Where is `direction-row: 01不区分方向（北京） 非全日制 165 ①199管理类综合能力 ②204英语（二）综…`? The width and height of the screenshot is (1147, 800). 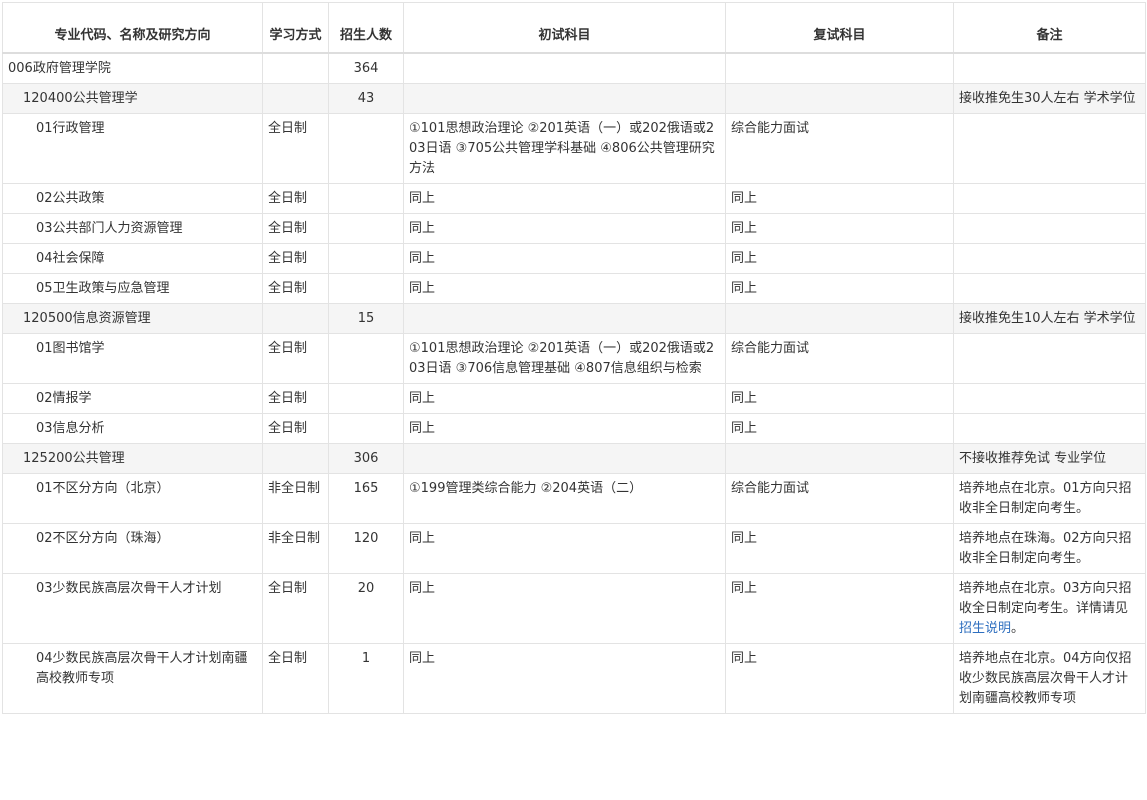 direction-row: 01不区分方向（北京） 非全日制 165 ①199管理类综合能力 ②204英语（二）综… is located at coordinates (574, 498).